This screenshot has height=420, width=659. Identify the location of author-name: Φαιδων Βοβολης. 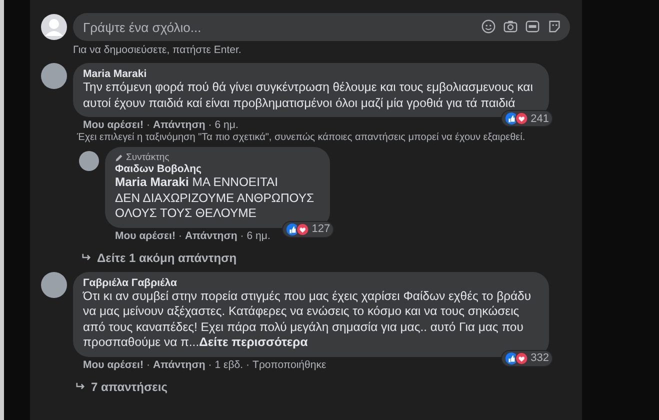
(214, 169).